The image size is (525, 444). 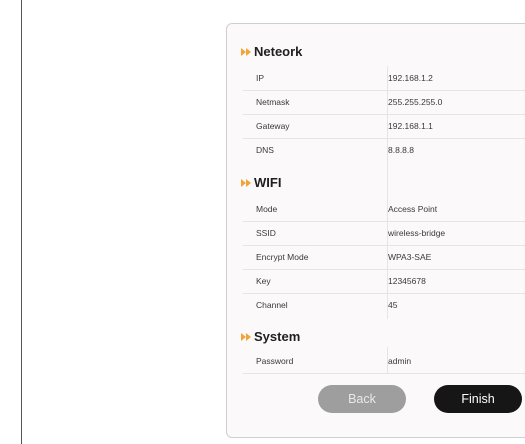 What do you see at coordinates (384, 361) in the screenshot?
I see `table-row: Password admin` at bounding box center [384, 361].